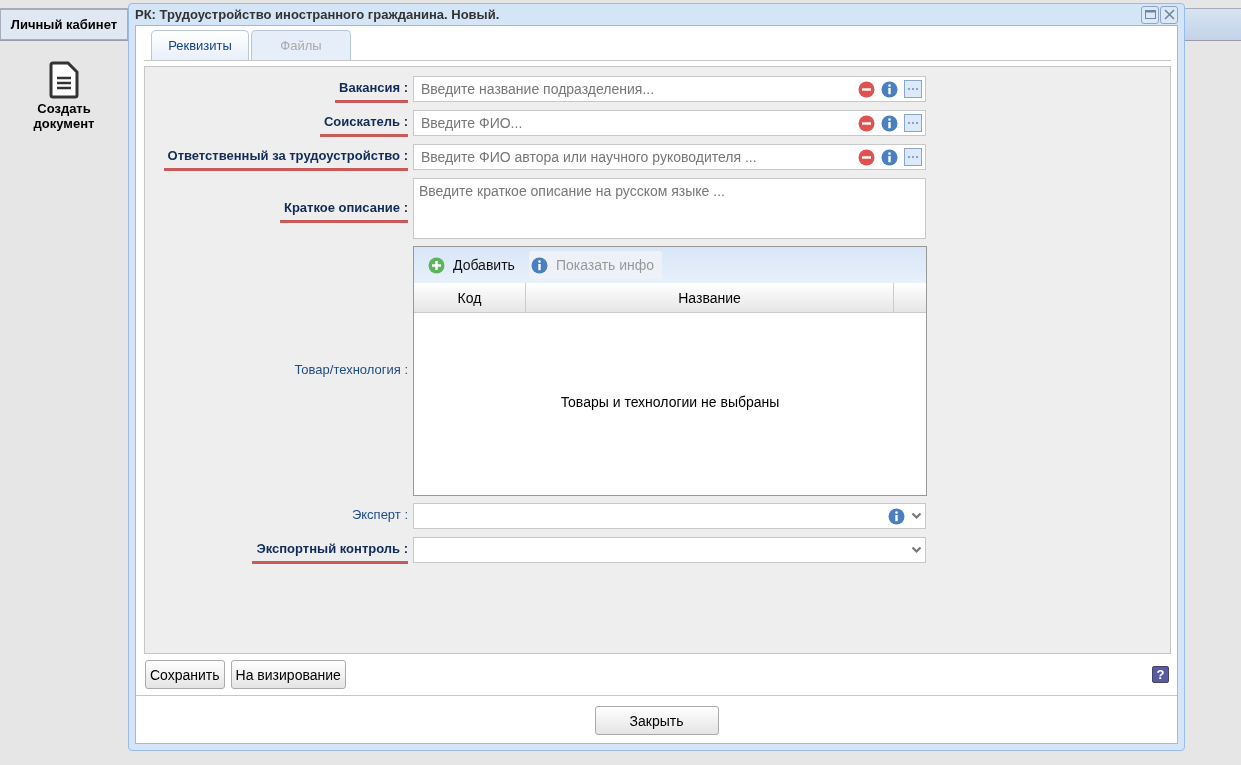 The width and height of the screenshot is (1241, 765). What do you see at coordinates (670, 402) in the screenshot?
I see `empty-message: Товары и технологии не выбраны` at bounding box center [670, 402].